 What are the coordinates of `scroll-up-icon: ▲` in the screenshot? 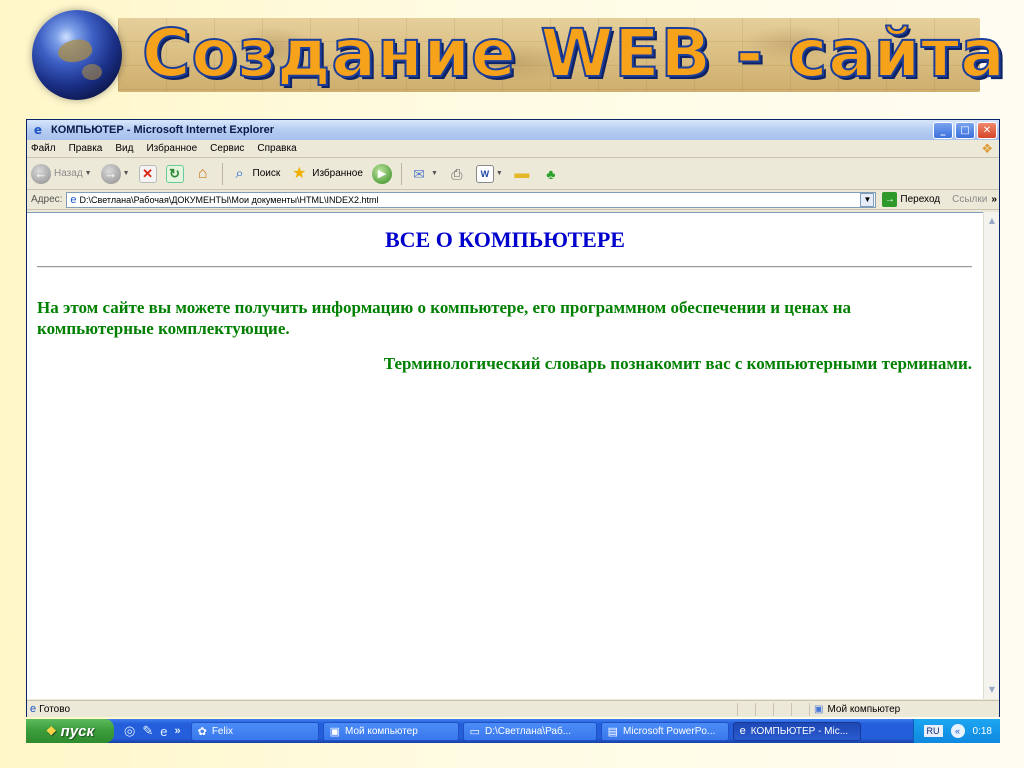 It's located at (992, 221).